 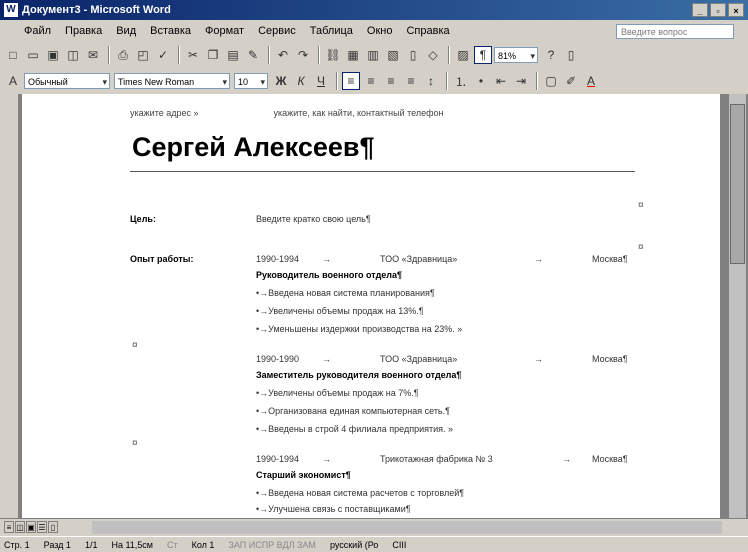 What do you see at coordinates (224, 31) in the screenshot?
I see `menu-format: Формат` at bounding box center [224, 31].